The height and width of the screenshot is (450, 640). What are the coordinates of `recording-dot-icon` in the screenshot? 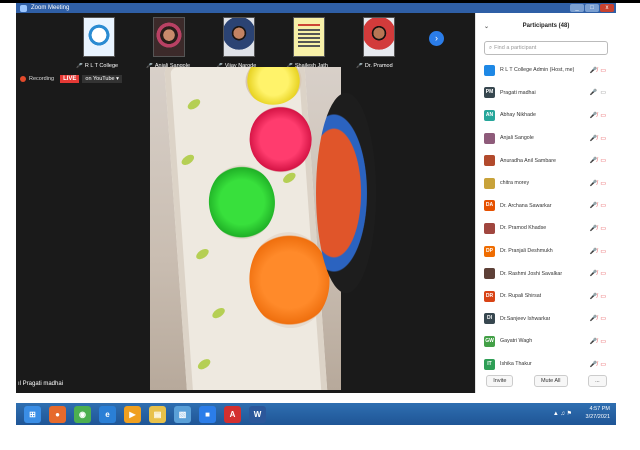 It's located at (23, 79).